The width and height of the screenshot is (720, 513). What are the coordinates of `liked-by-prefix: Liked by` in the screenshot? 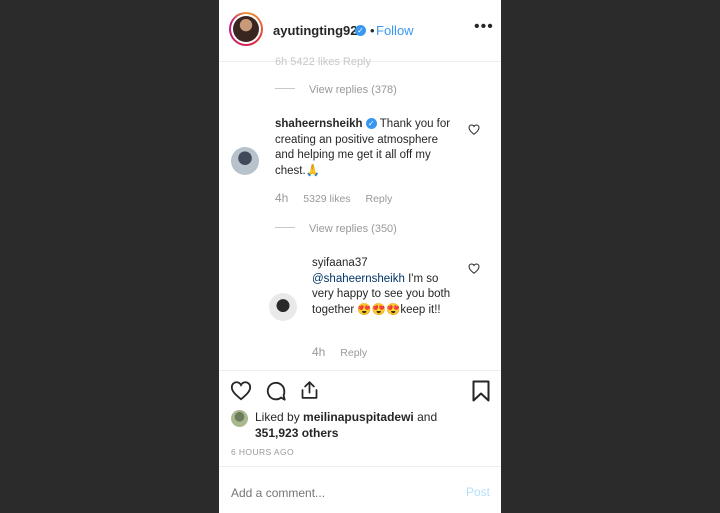 It's located at (277, 417).